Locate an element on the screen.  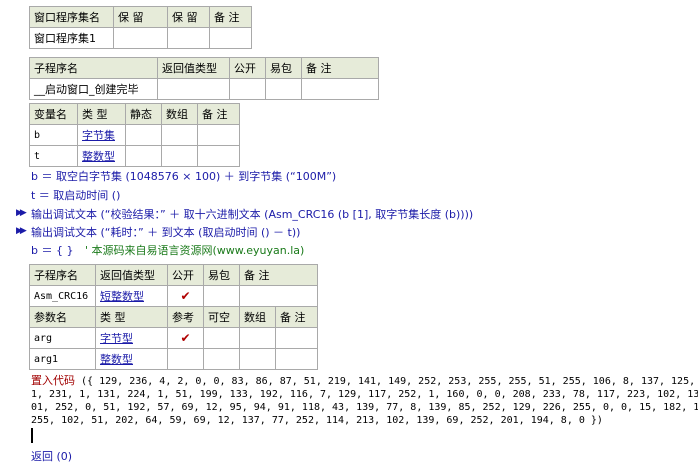
assembly-name-cell: 窗口程序集1 is located at coordinates (71, 38).